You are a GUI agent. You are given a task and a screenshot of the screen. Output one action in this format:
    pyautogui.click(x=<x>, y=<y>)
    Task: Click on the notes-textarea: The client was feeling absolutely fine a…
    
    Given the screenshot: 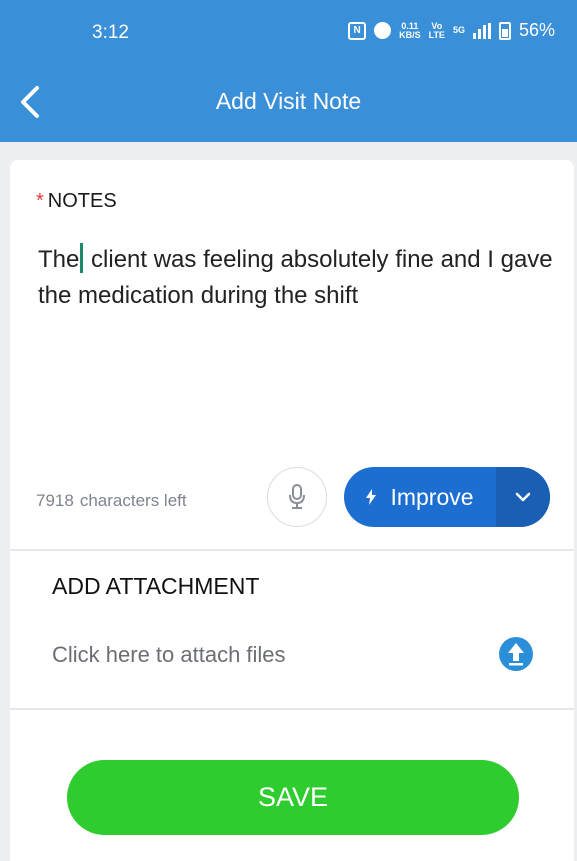 What is the action you would take?
    pyautogui.click(x=298, y=278)
    